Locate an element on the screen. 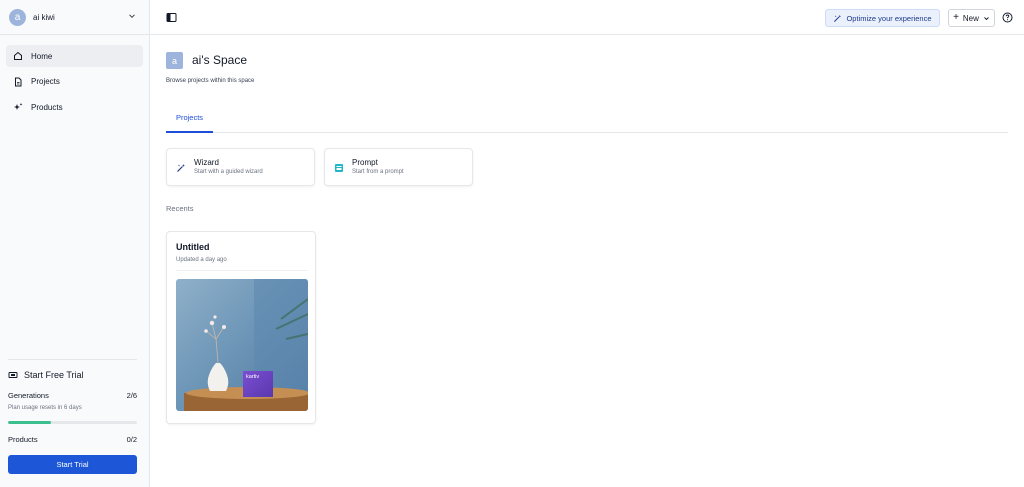  workspace-name: ai kiwi is located at coordinates (44, 17).